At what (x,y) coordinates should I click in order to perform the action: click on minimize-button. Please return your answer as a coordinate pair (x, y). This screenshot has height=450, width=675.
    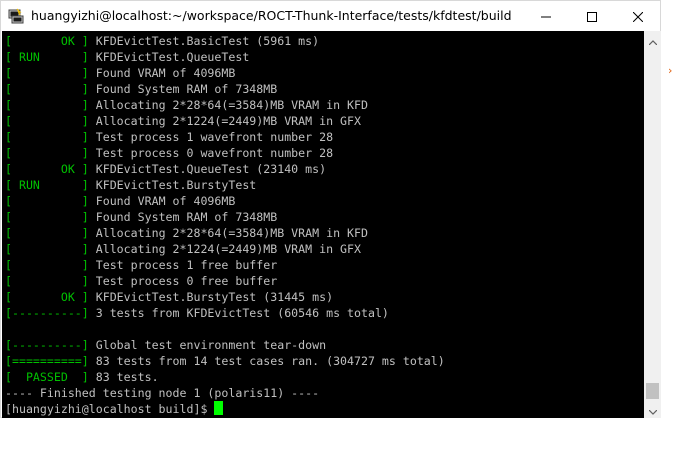
    Looking at the image, I should click on (546, 16).